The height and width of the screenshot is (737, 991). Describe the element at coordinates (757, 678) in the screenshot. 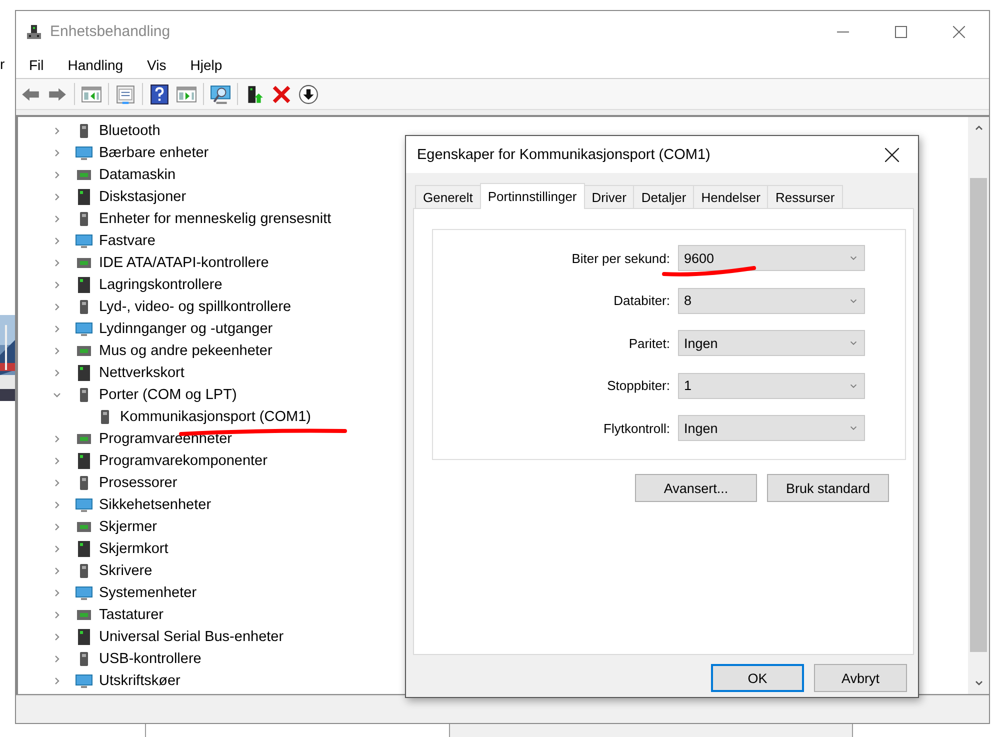

I see `dialog-button: OK` at that location.